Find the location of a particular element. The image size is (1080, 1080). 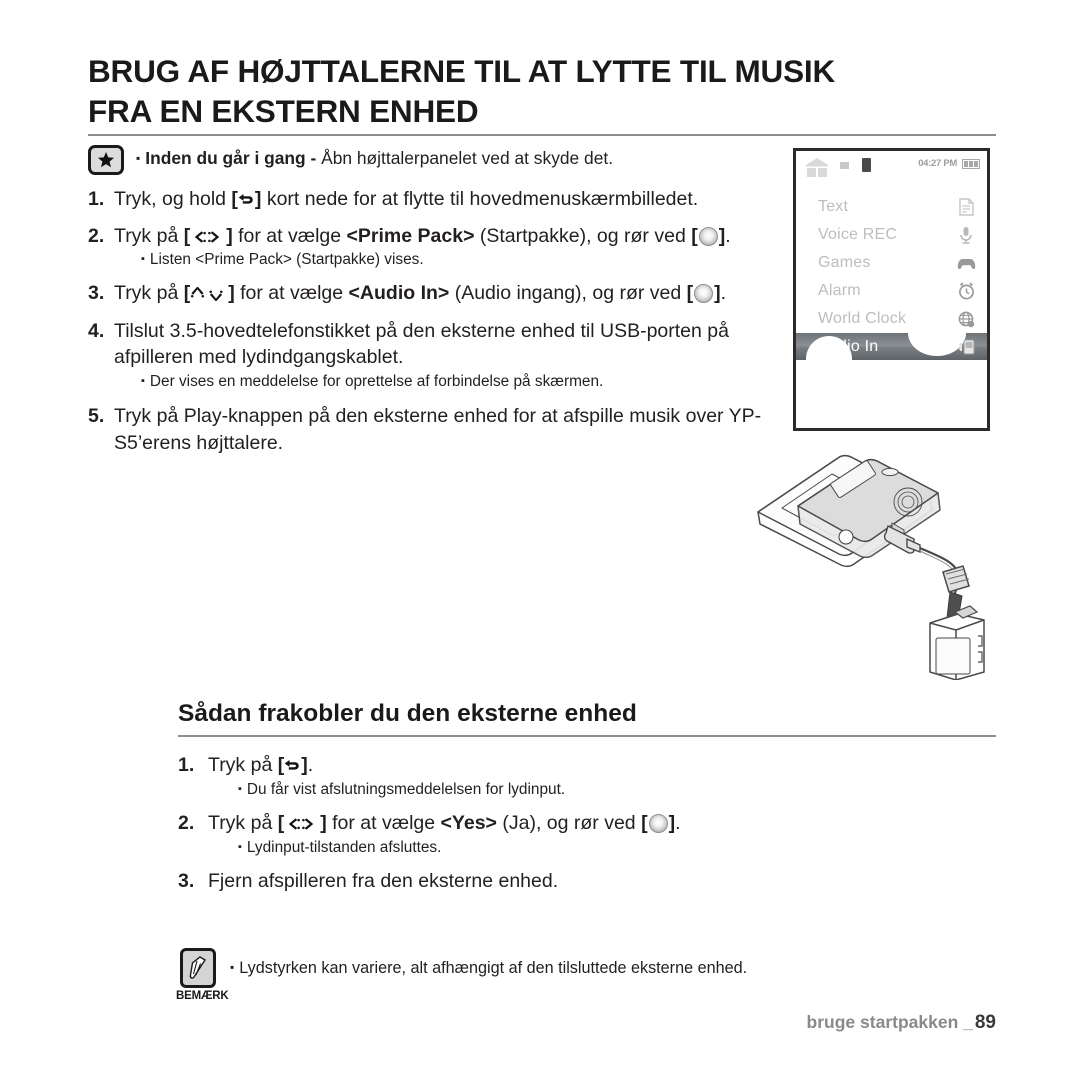

menu-item-alarm: Alarm is located at coordinates (891, 291).